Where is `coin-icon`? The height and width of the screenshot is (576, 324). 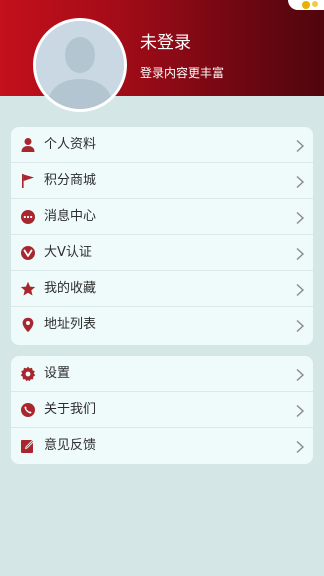
coin-icon is located at coordinates (306, 5).